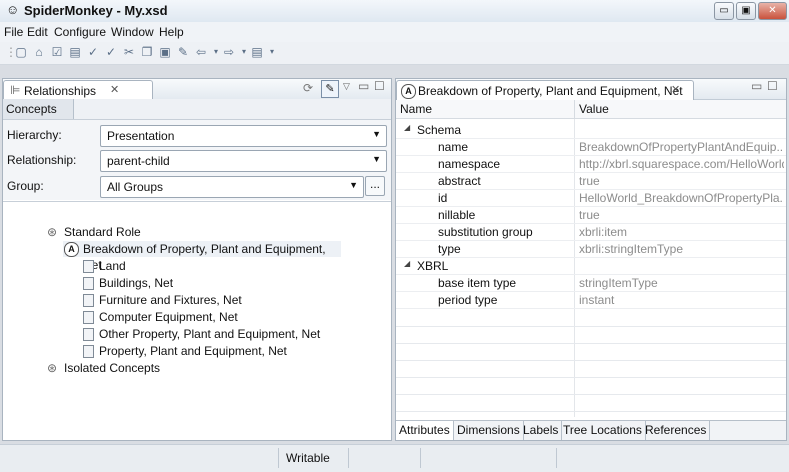  Describe the element at coordinates (591, 181) in the screenshot. I see `property-row: abstract true` at that location.